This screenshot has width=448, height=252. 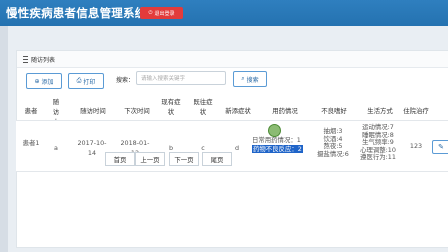 What do you see at coordinates (224, 13) in the screenshot?
I see `top-bar: 慢性疾病患者信息管理系统 ⏻ 退出登录` at bounding box center [224, 13].